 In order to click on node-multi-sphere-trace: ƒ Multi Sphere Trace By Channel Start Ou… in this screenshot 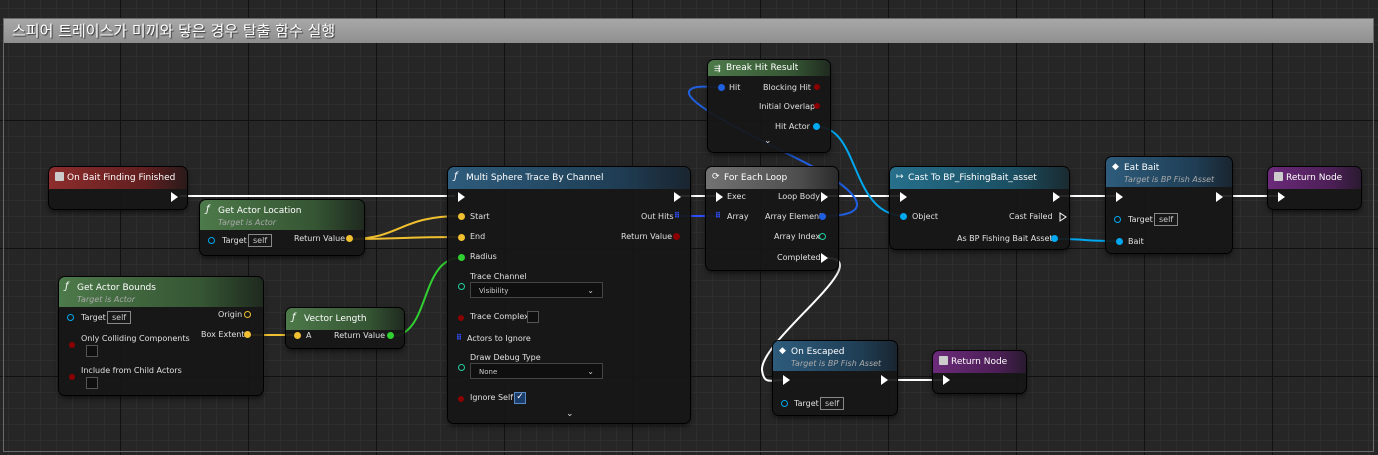, I will do `click(569, 295)`.